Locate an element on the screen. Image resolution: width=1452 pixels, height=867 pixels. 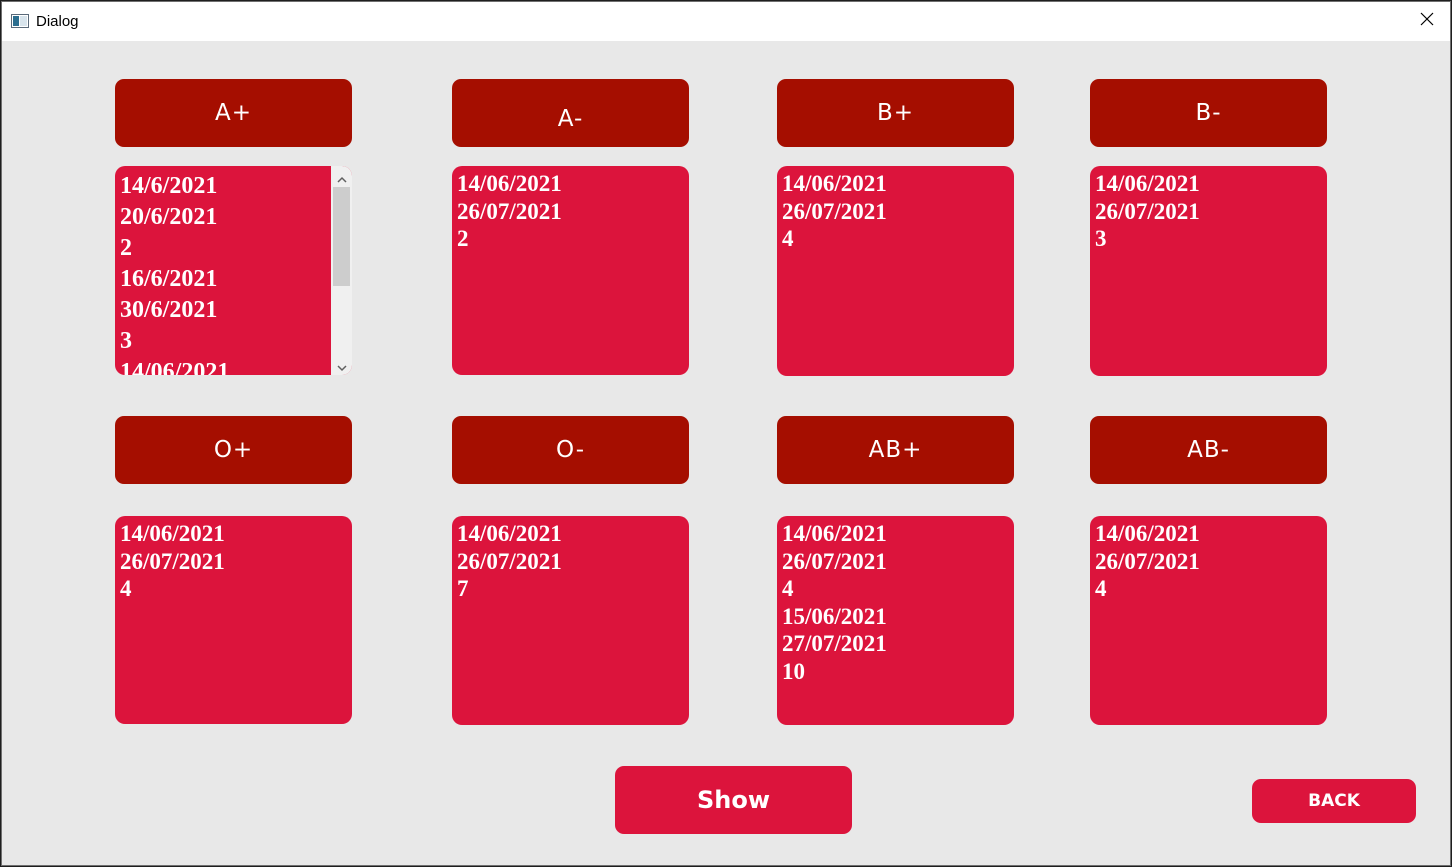
blood-type-button-ab-positive: AB+ is located at coordinates (895, 450).